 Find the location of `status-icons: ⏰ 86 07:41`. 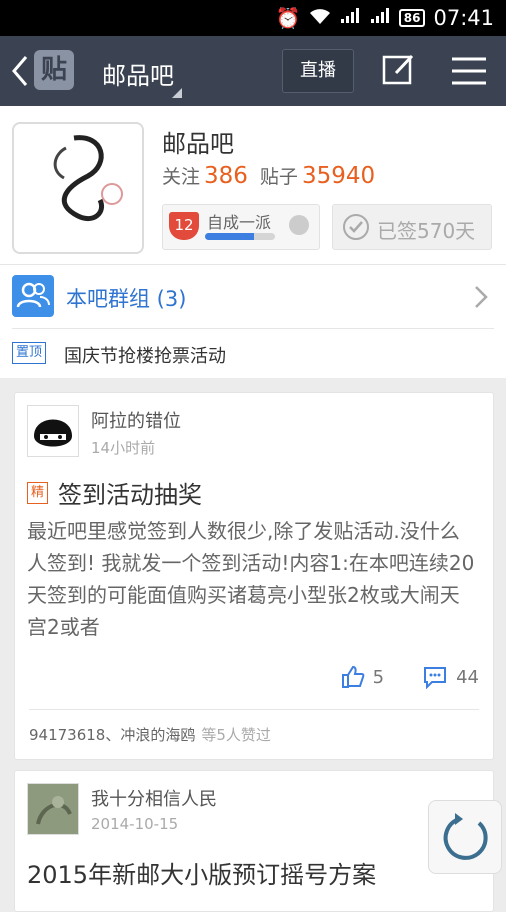

status-icons: ⏰ 86 07:41 is located at coordinates (385, 18).